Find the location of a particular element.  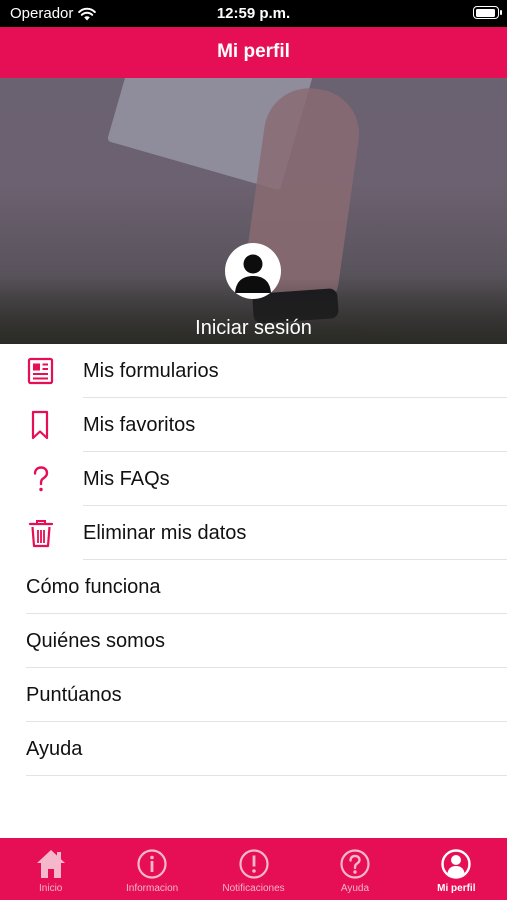

status-time: 12:59 p.m. is located at coordinates (253, 13).